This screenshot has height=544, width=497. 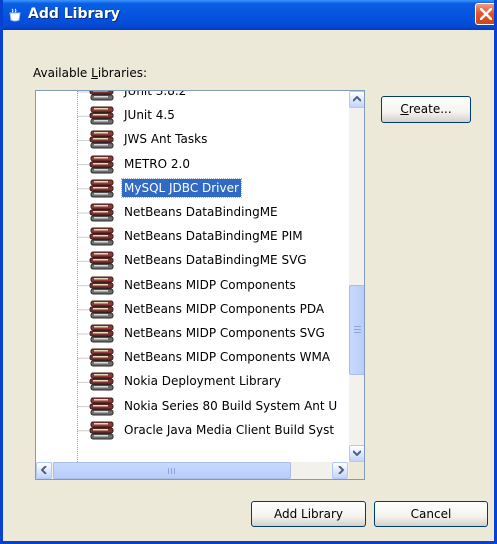 I want to click on list-item: NetBeans MIDP Components PDA, so click(x=219, y=309).